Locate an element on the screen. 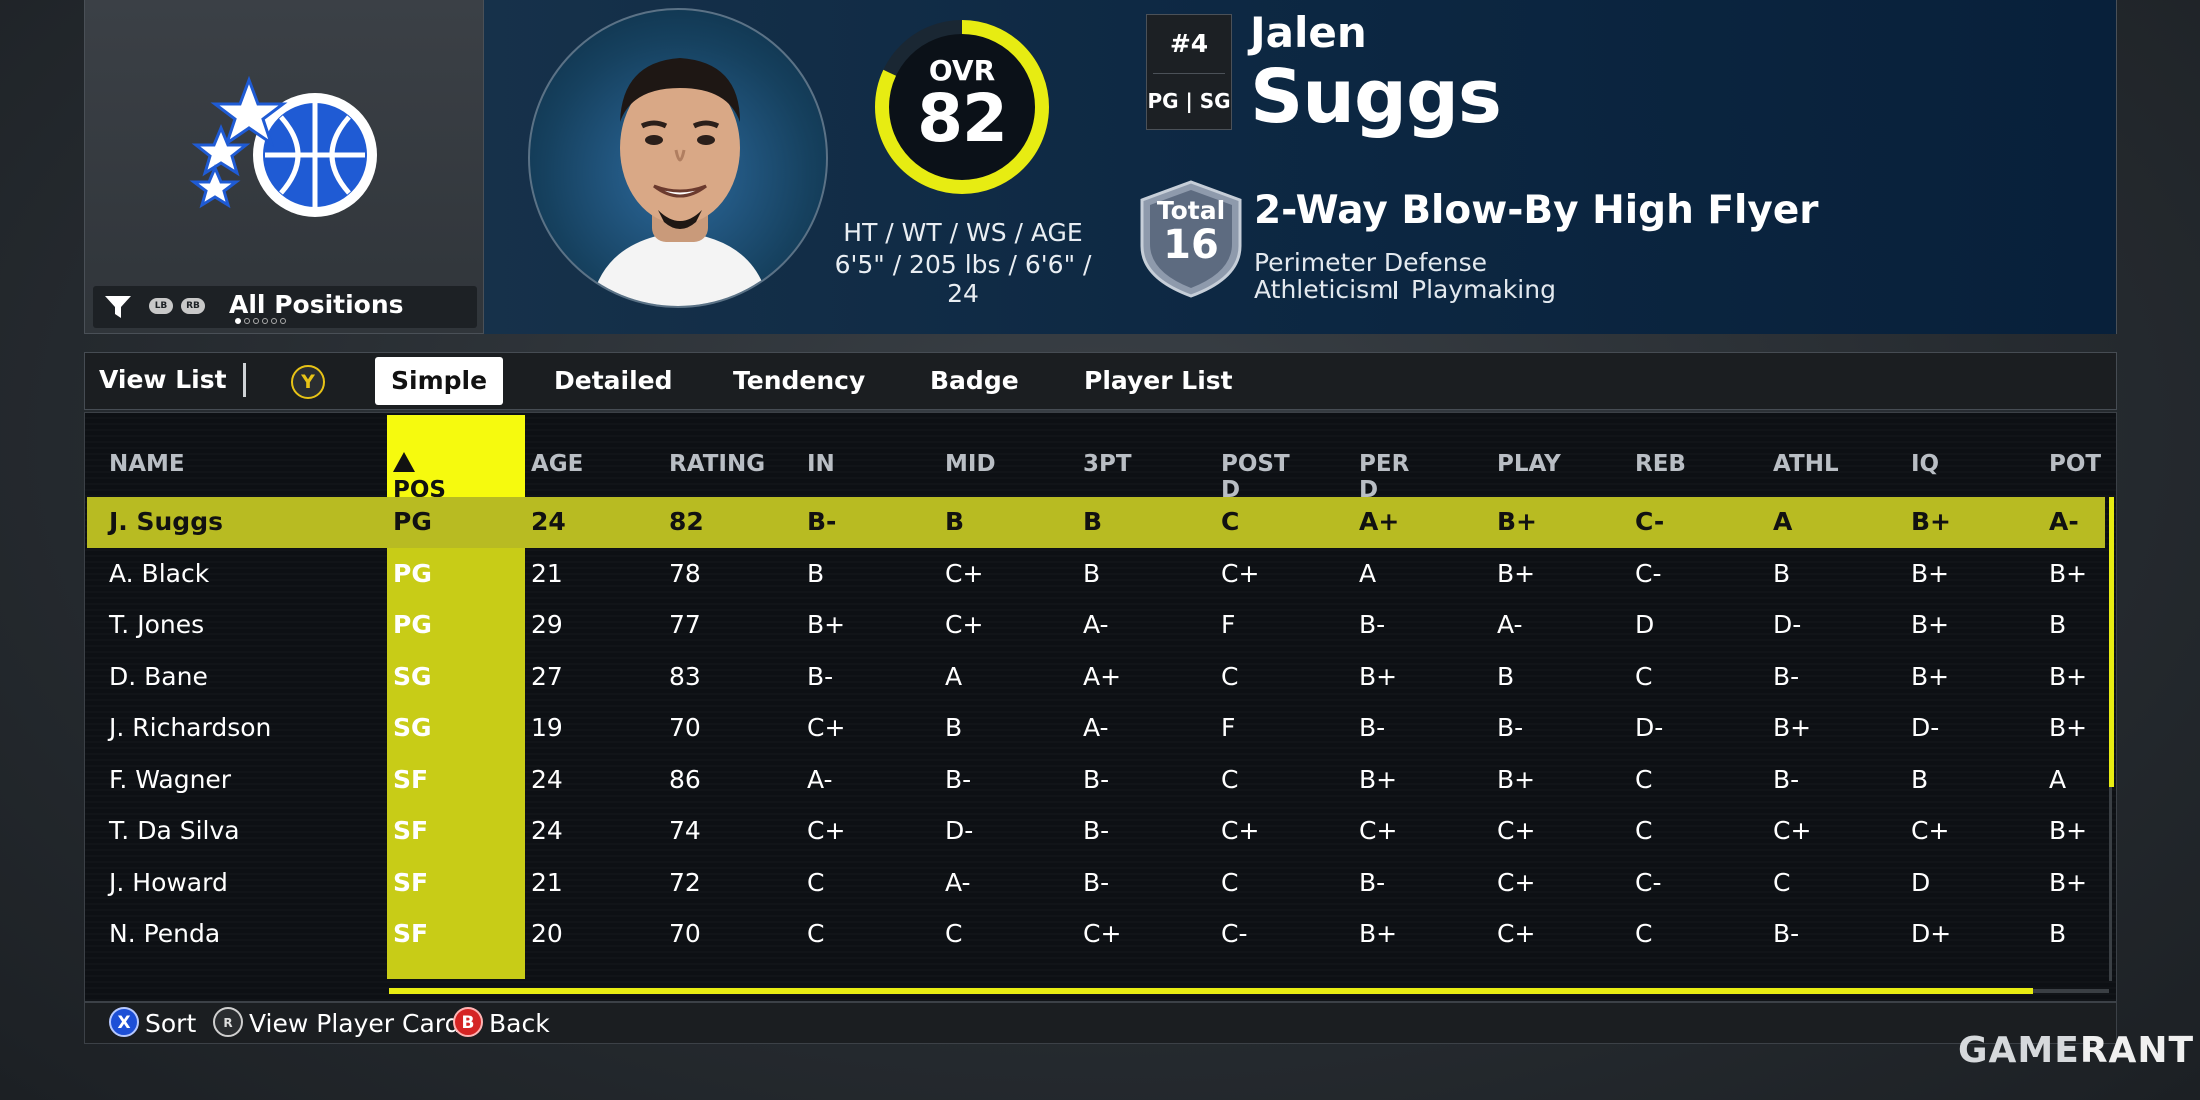  cell-iq: D+ is located at coordinates (1931, 933).